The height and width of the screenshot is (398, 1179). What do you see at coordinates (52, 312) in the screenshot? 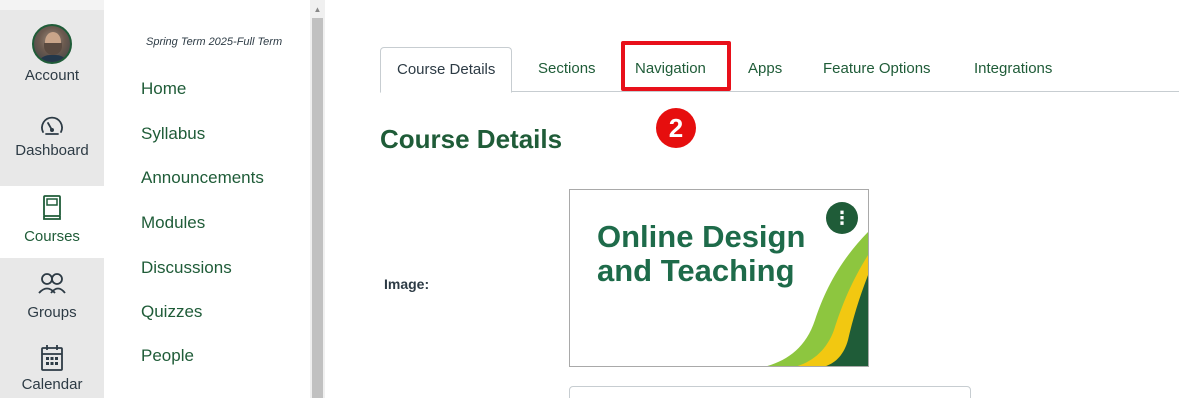
I see `global-nav-groups-label: Groups` at bounding box center [52, 312].